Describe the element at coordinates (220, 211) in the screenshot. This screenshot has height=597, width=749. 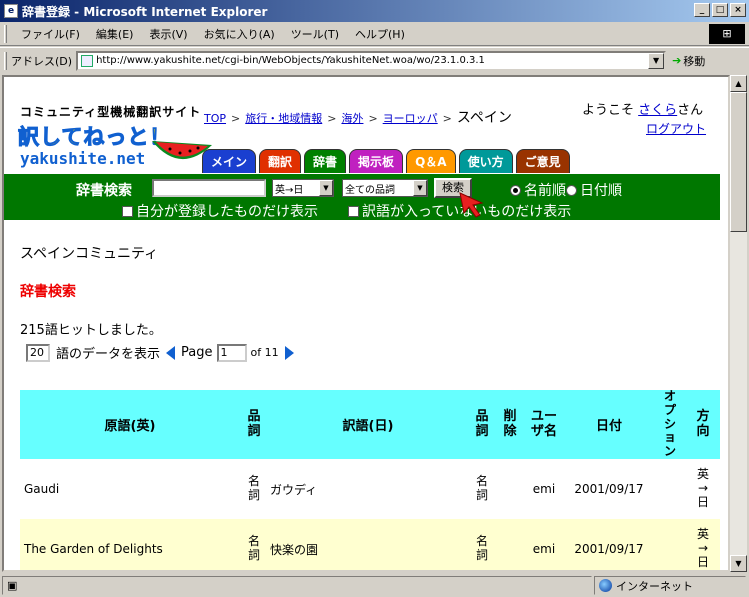
I see `mine-only-checkbox: 自分が登録したものだけ表示` at that location.